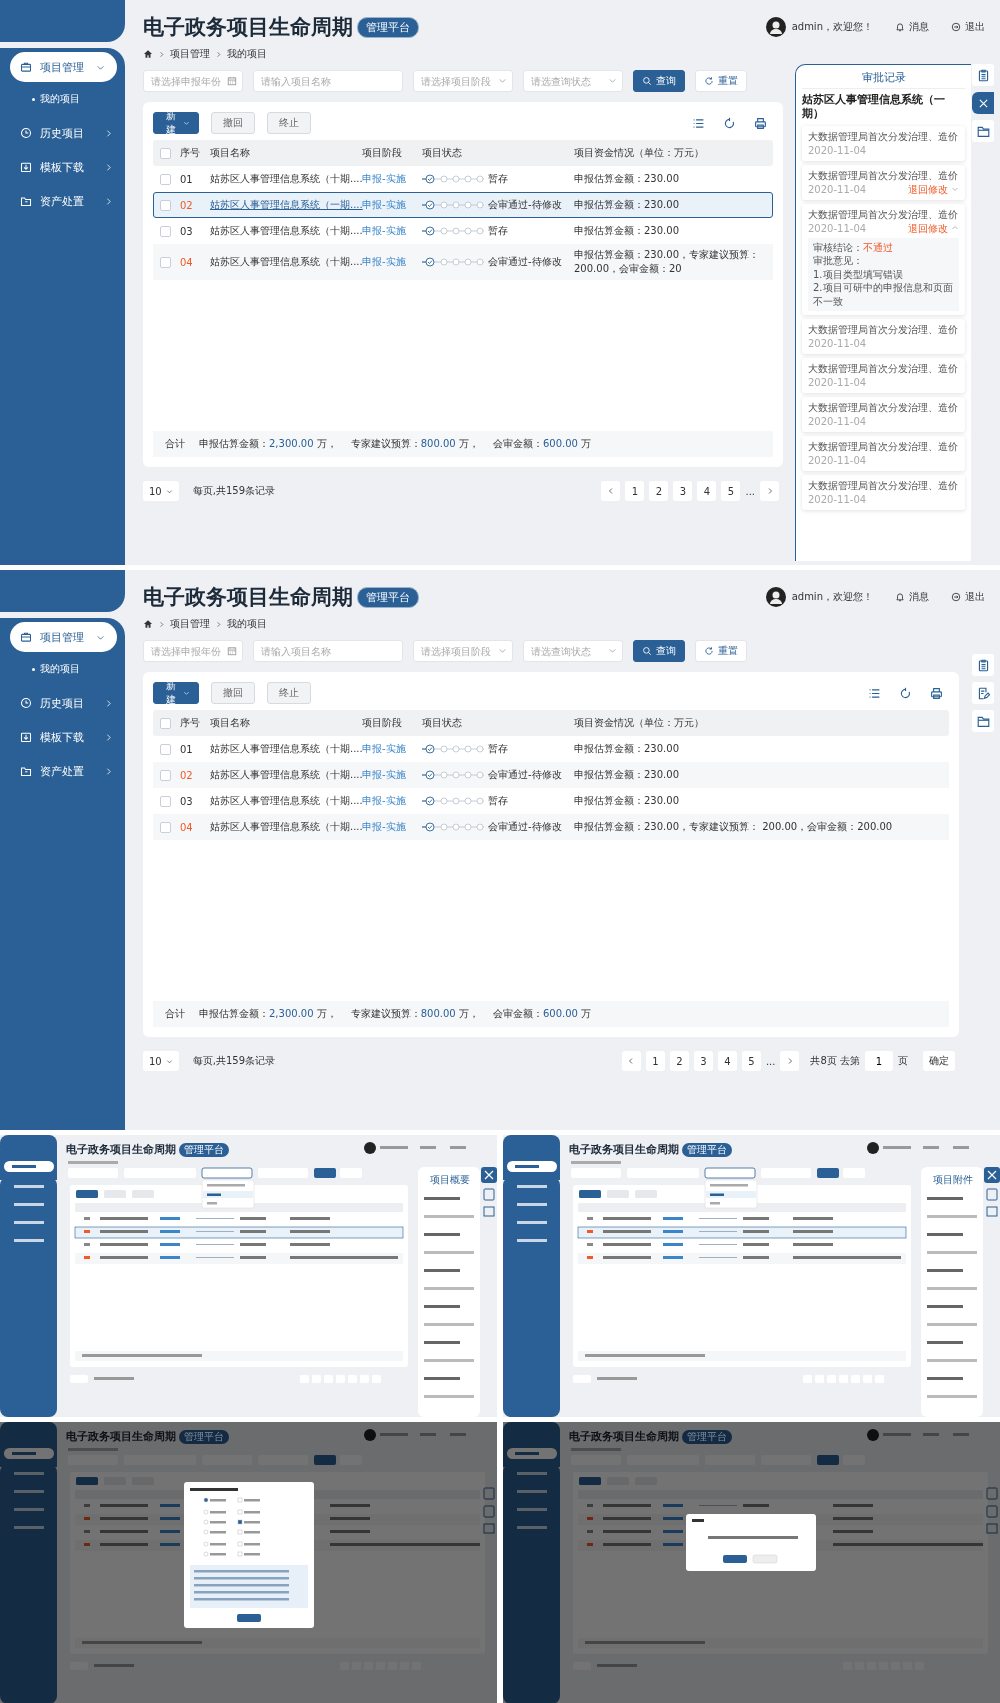  What do you see at coordinates (268, 1014) in the screenshot?
I see `total-amount: 申报估算金额：2,300.00 万，` at bounding box center [268, 1014].